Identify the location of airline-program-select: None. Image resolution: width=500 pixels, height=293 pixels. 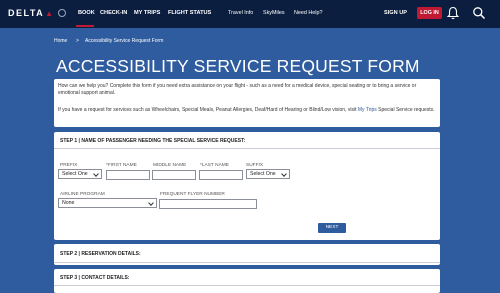
(107, 203).